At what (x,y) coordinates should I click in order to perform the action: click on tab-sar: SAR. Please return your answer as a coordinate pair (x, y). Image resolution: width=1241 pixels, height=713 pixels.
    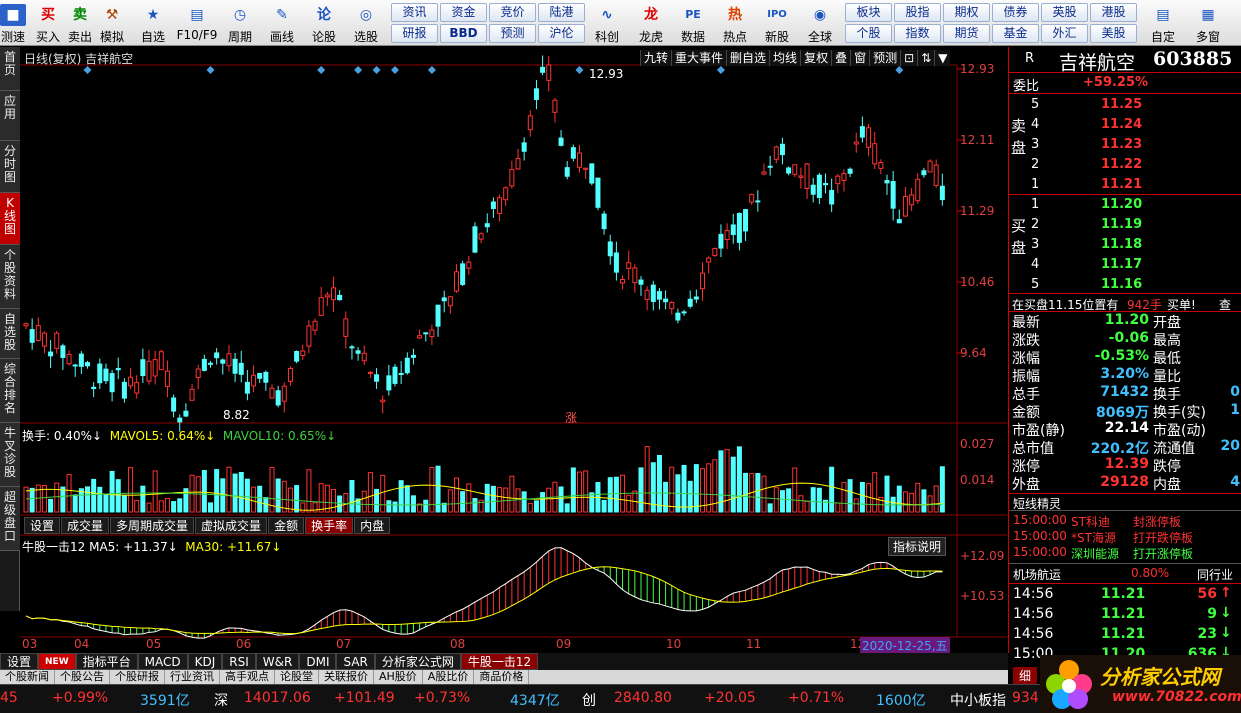
    Looking at the image, I should click on (355, 661).